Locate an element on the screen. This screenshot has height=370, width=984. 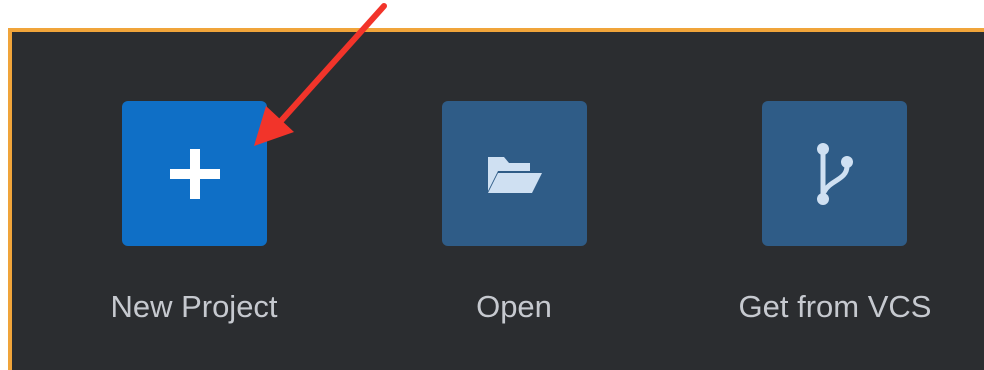
open-button is located at coordinates (514, 173).